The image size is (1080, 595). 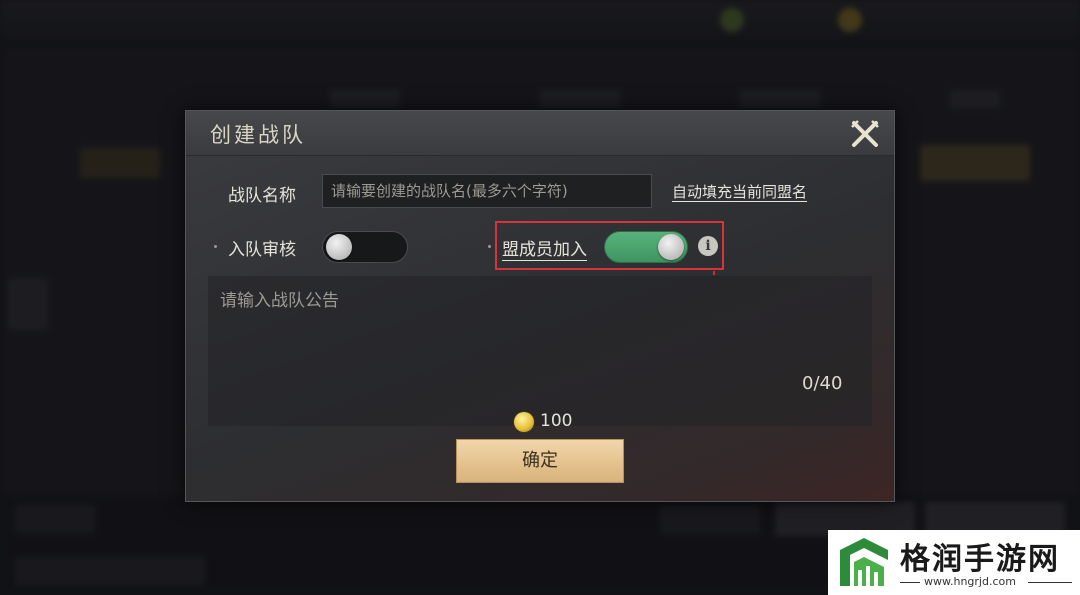 What do you see at coordinates (365, 247) in the screenshot?
I see `join-review-toggle` at bounding box center [365, 247].